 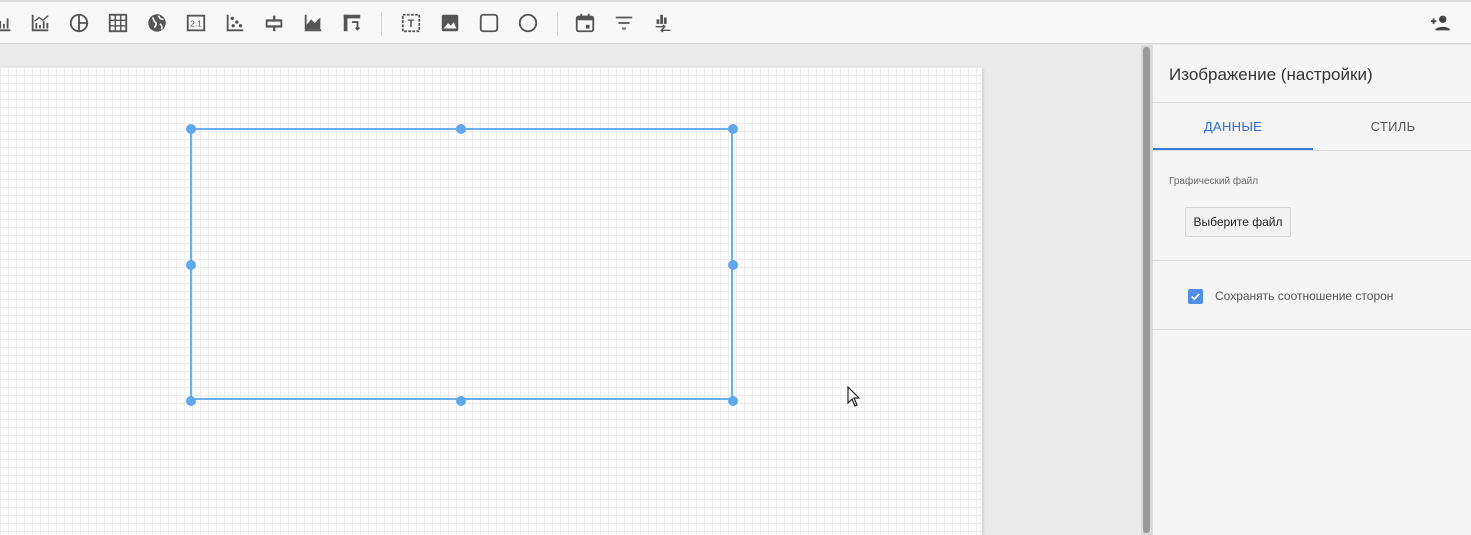 What do you see at coordinates (8, 23) in the screenshot?
I see `bar-chart-icon` at bounding box center [8, 23].